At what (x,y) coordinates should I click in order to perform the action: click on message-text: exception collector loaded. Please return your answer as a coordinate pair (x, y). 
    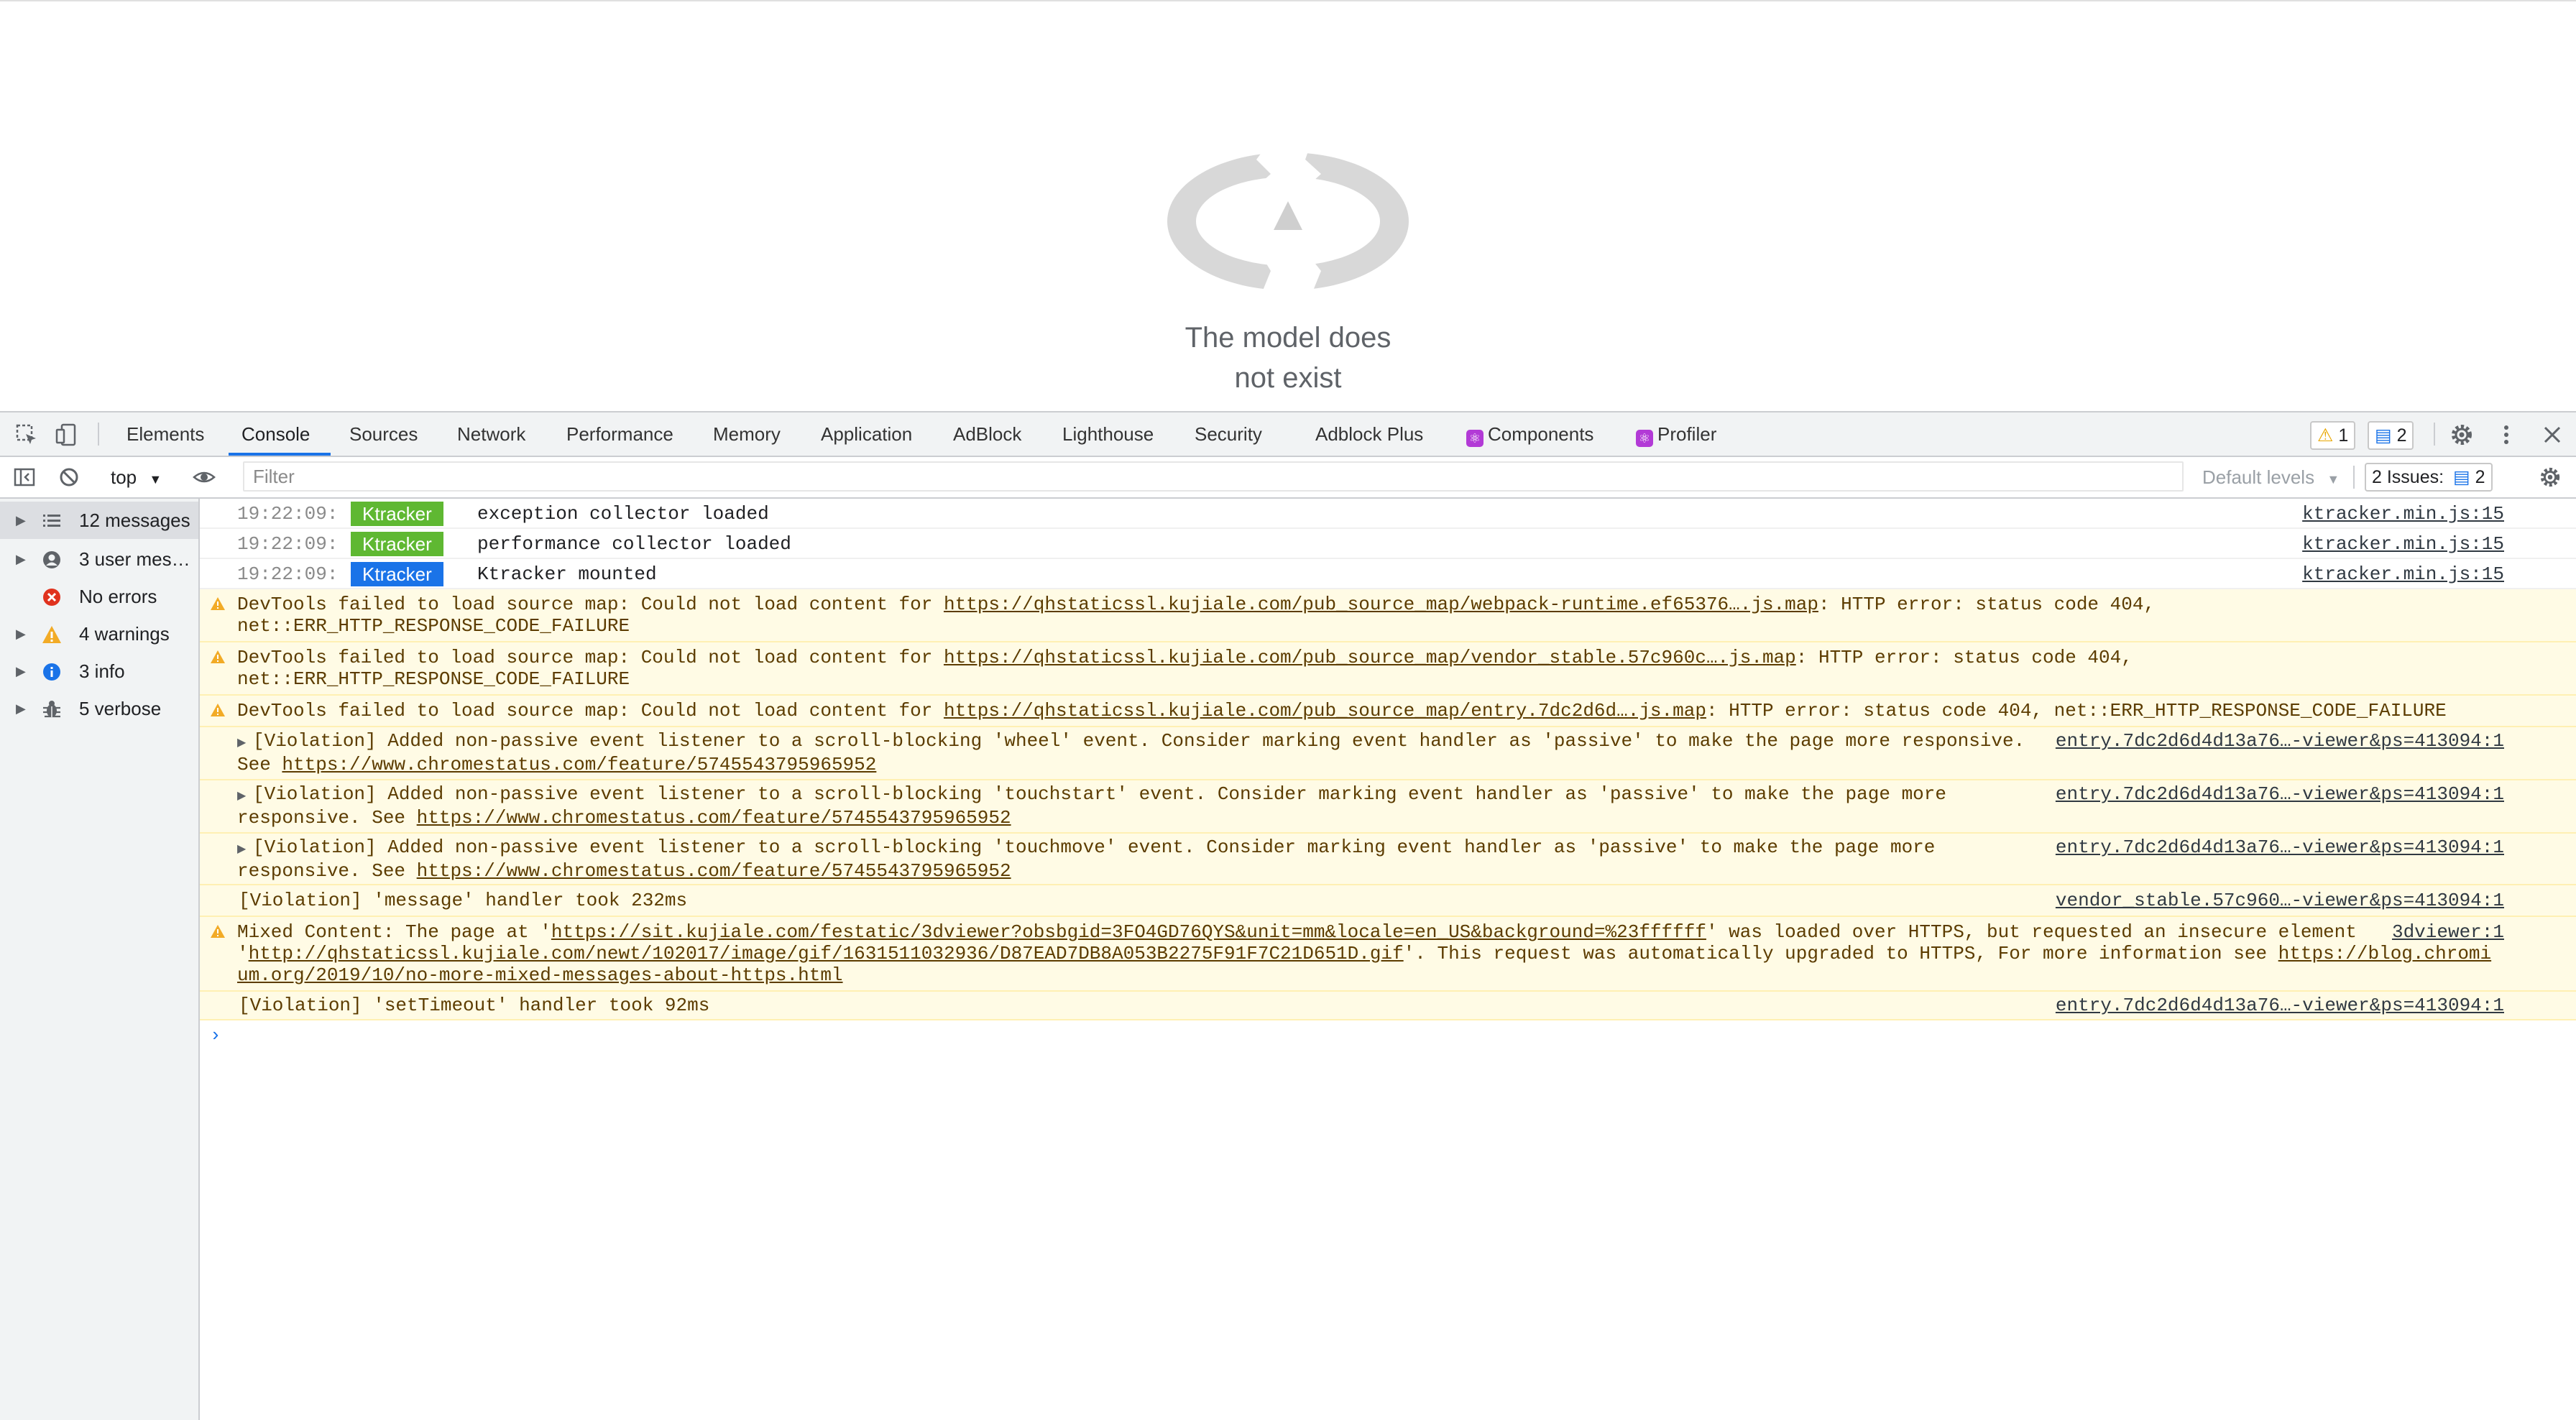
    Looking at the image, I should click on (623, 514).